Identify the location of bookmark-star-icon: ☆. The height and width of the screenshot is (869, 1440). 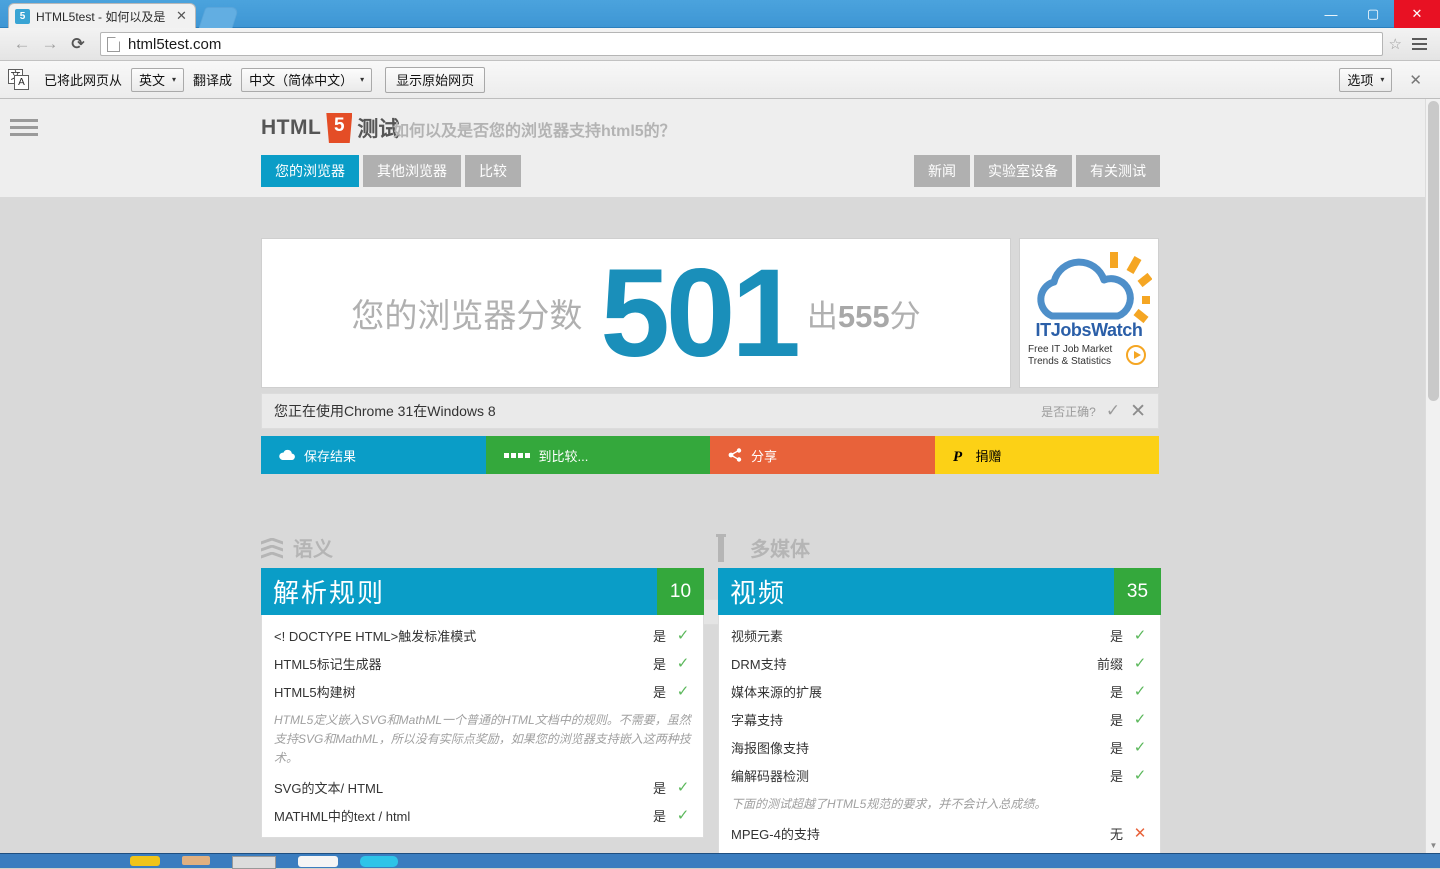
(1395, 44).